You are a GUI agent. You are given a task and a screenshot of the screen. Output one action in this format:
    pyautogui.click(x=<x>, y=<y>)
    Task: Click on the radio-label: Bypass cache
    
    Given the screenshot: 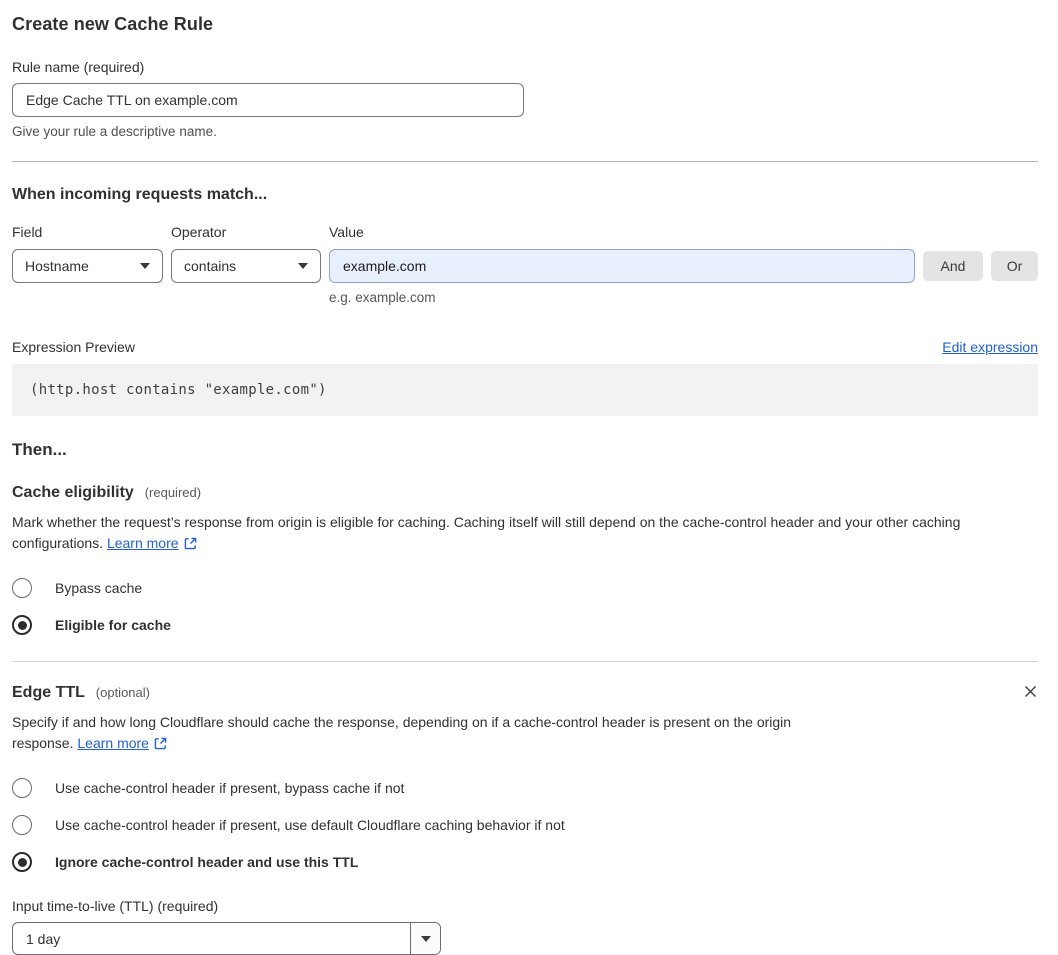 What is the action you would take?
    pyautogui.click(x=99, y=588)
    